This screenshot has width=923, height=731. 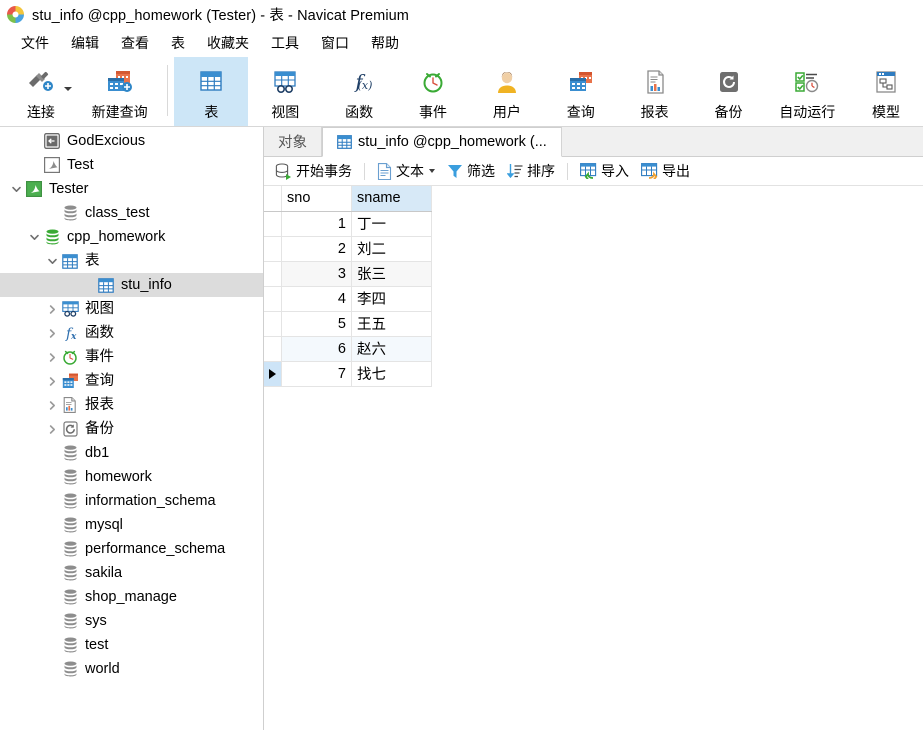 I want to click on sidebar-item--: 备份, so click(x=131, y=429).